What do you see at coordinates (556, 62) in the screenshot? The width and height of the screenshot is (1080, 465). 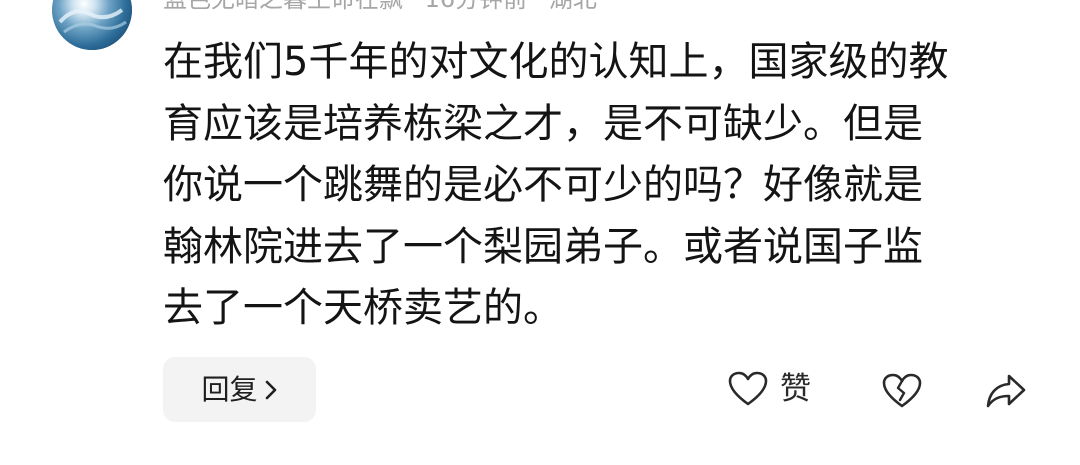 I see `comment-line: 在我们5千年的对文化的认知上，国家级的教` at bounding box center [556, 62].